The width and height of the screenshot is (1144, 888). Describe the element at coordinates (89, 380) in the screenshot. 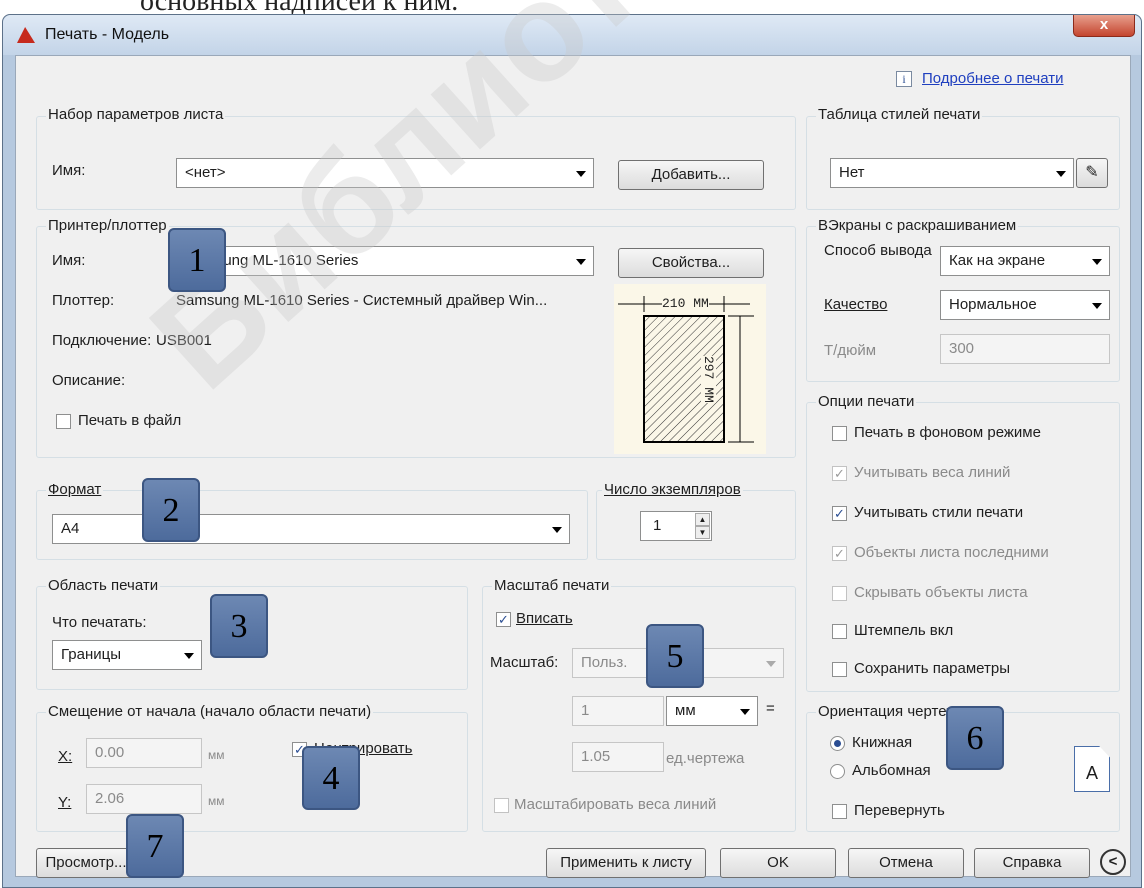

I see `description-label: Описание:` at that location.